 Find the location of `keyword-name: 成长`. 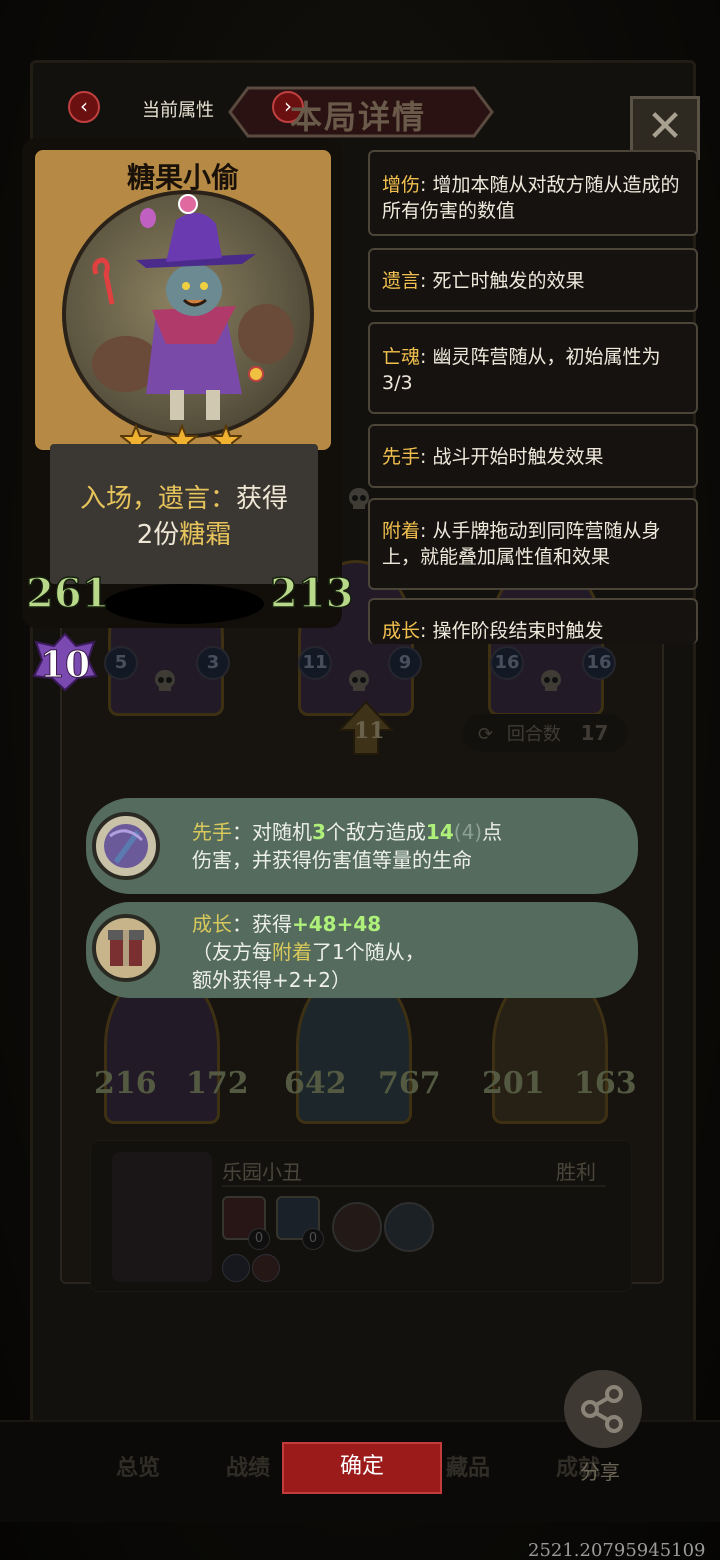

keyword-name: 成长 is located at coordinates (401, 631).